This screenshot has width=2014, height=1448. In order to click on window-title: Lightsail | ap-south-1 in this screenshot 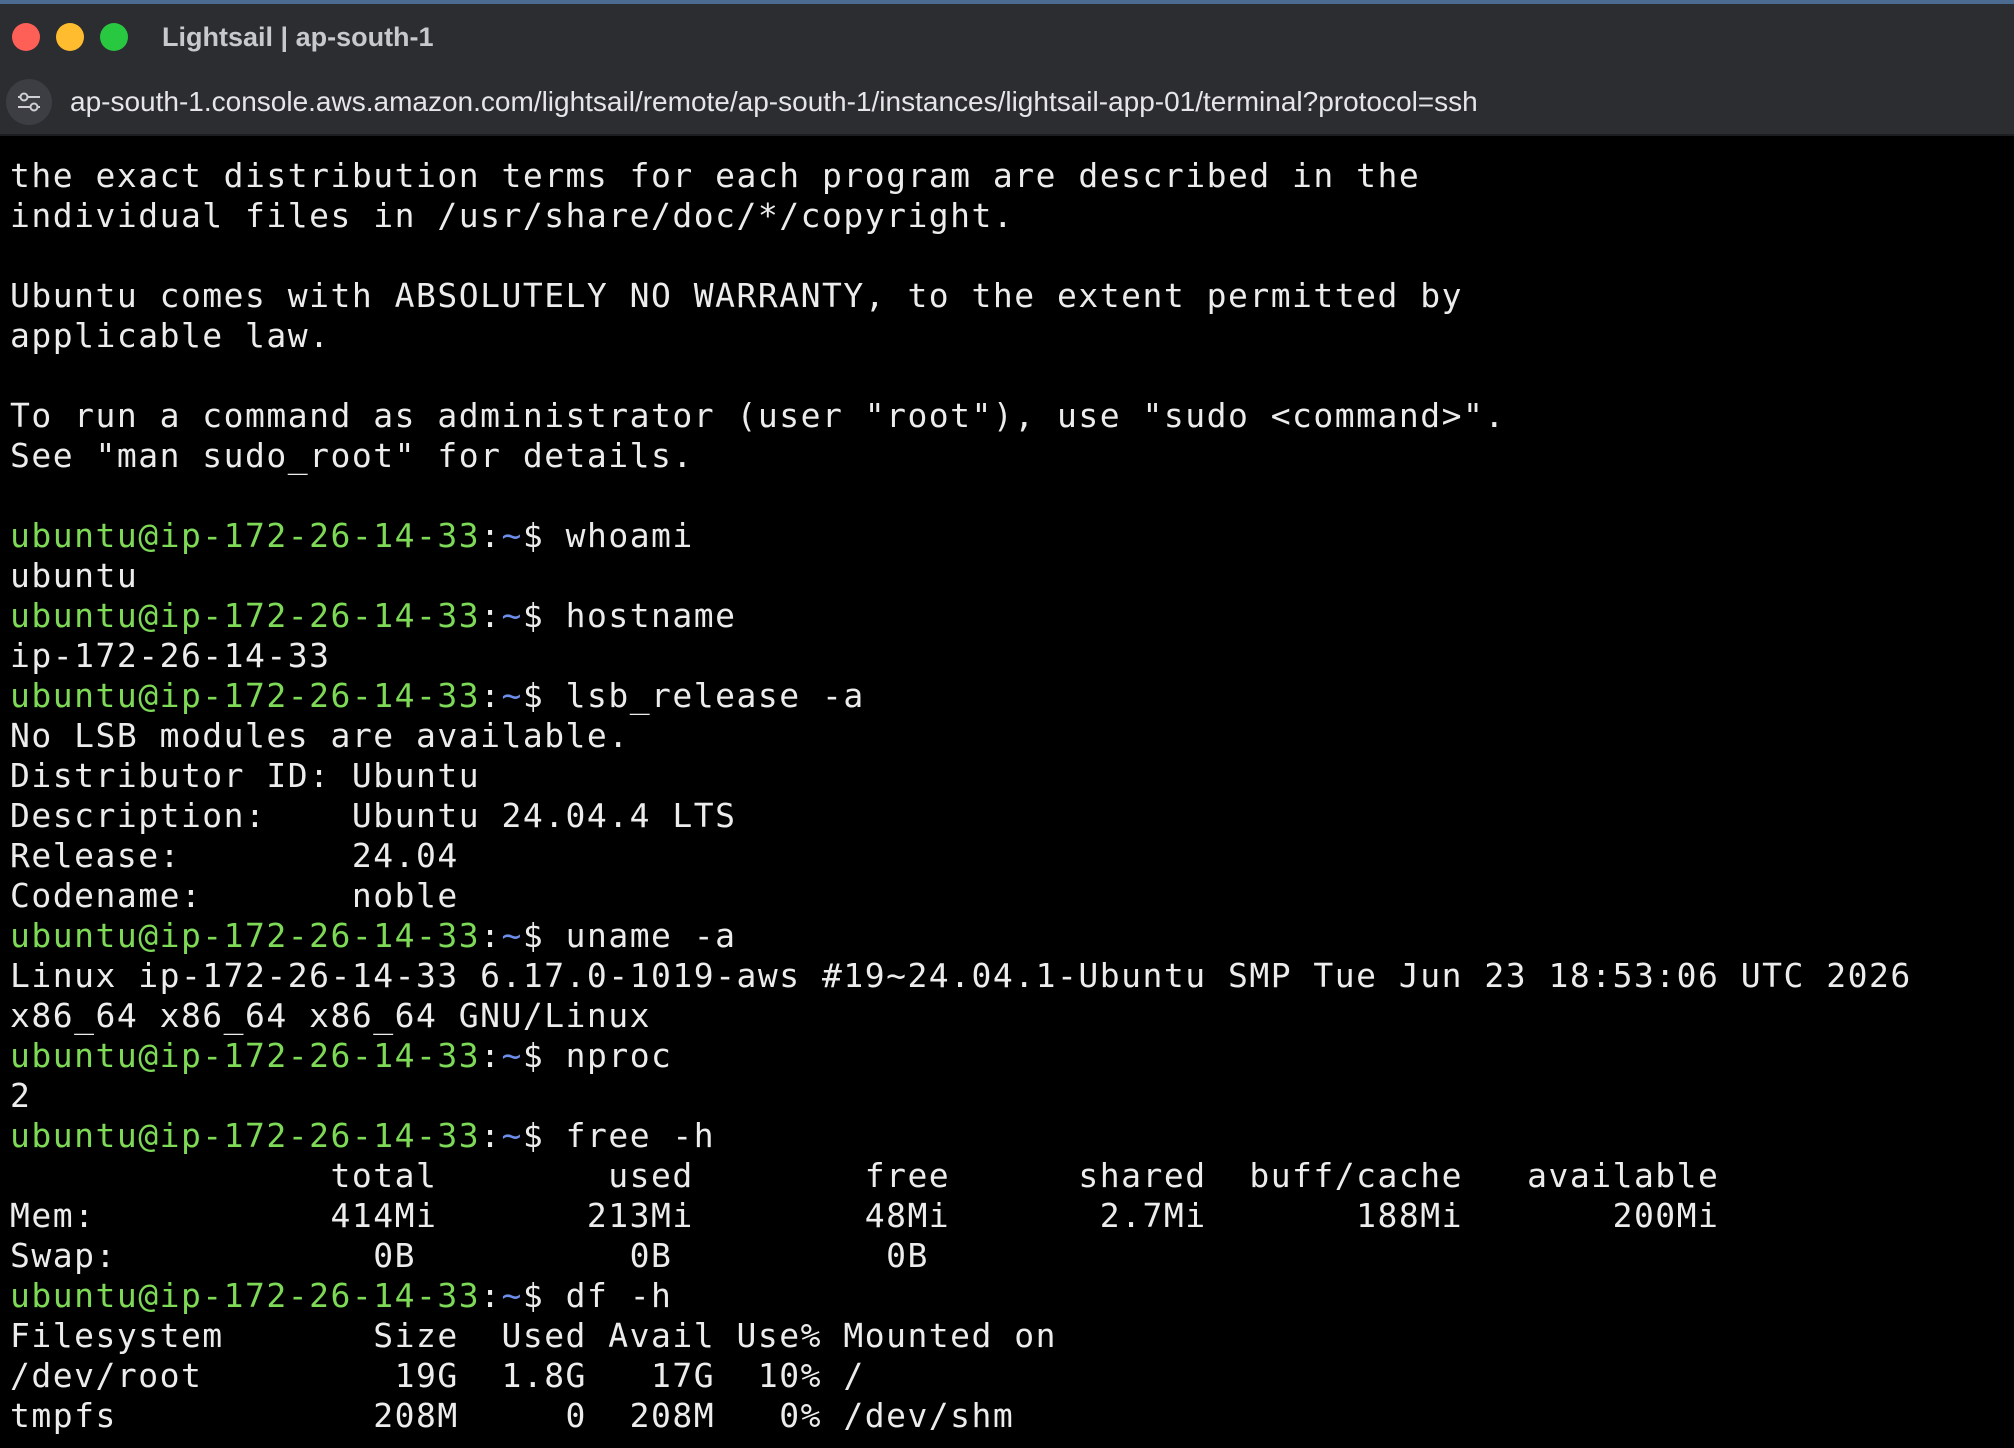, I will do `click(298, 36)`.